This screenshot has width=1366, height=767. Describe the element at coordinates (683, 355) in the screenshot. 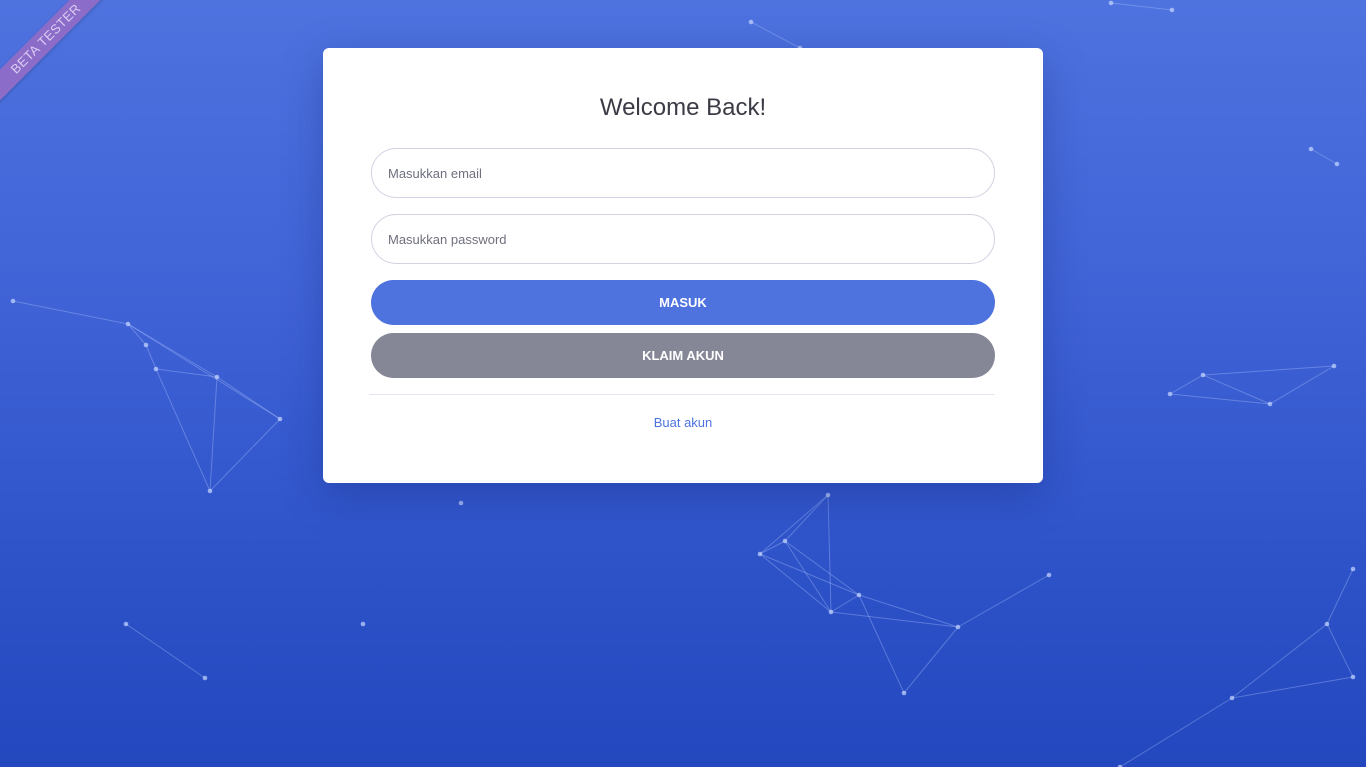

I see `claim-account-button: KLAIM AKUN` at that location.